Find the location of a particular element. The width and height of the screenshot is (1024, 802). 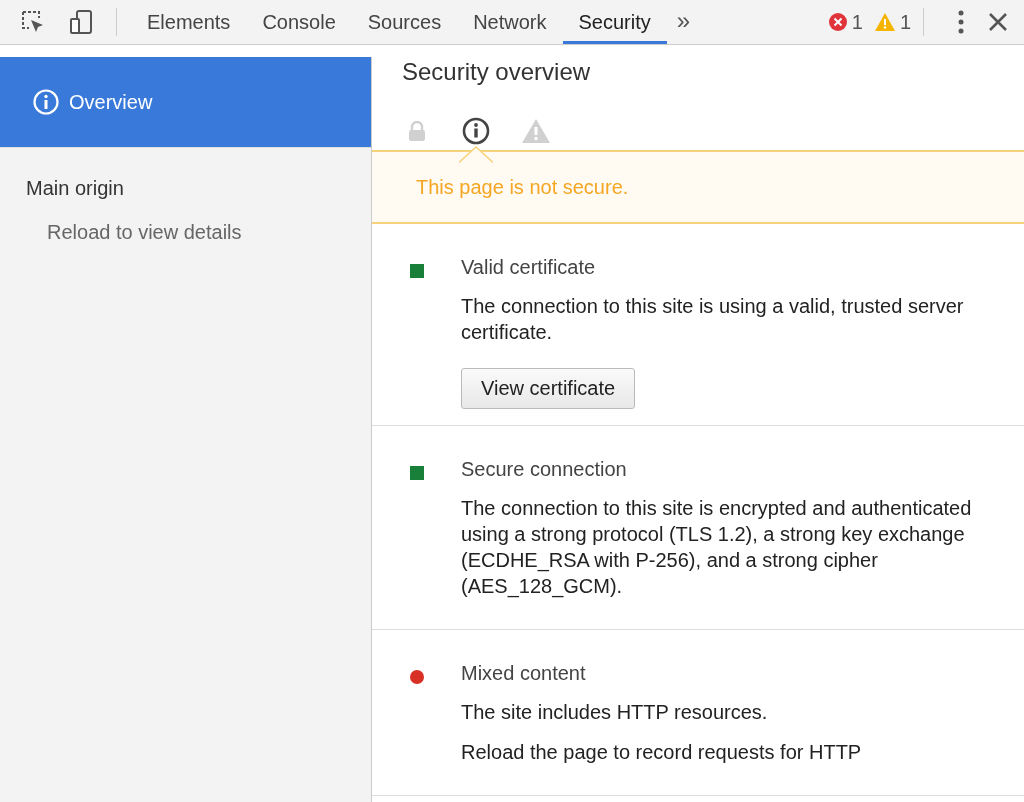

reload-hint: Reload to view details is located at coordinates (144, 232).